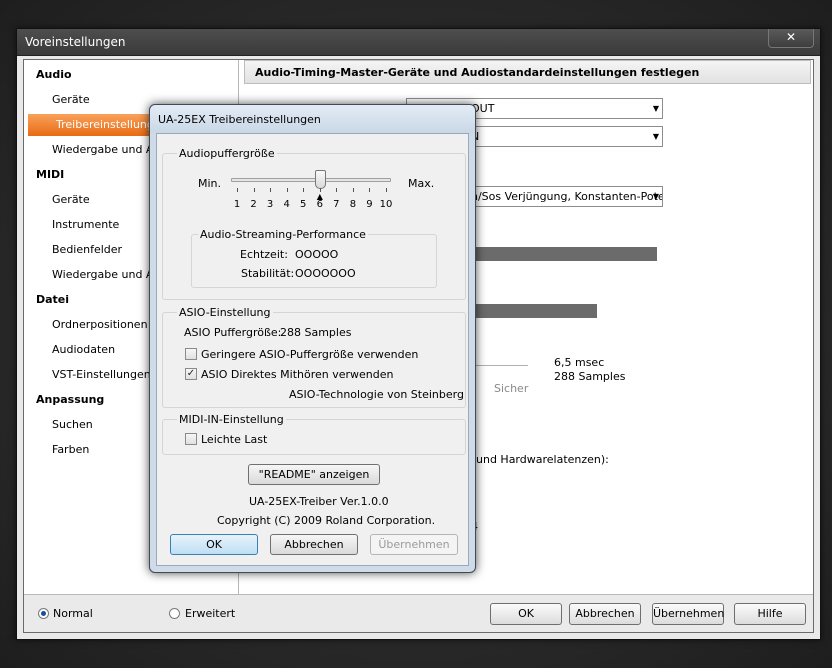  I want to click on radio-normal, so click(43, 613).